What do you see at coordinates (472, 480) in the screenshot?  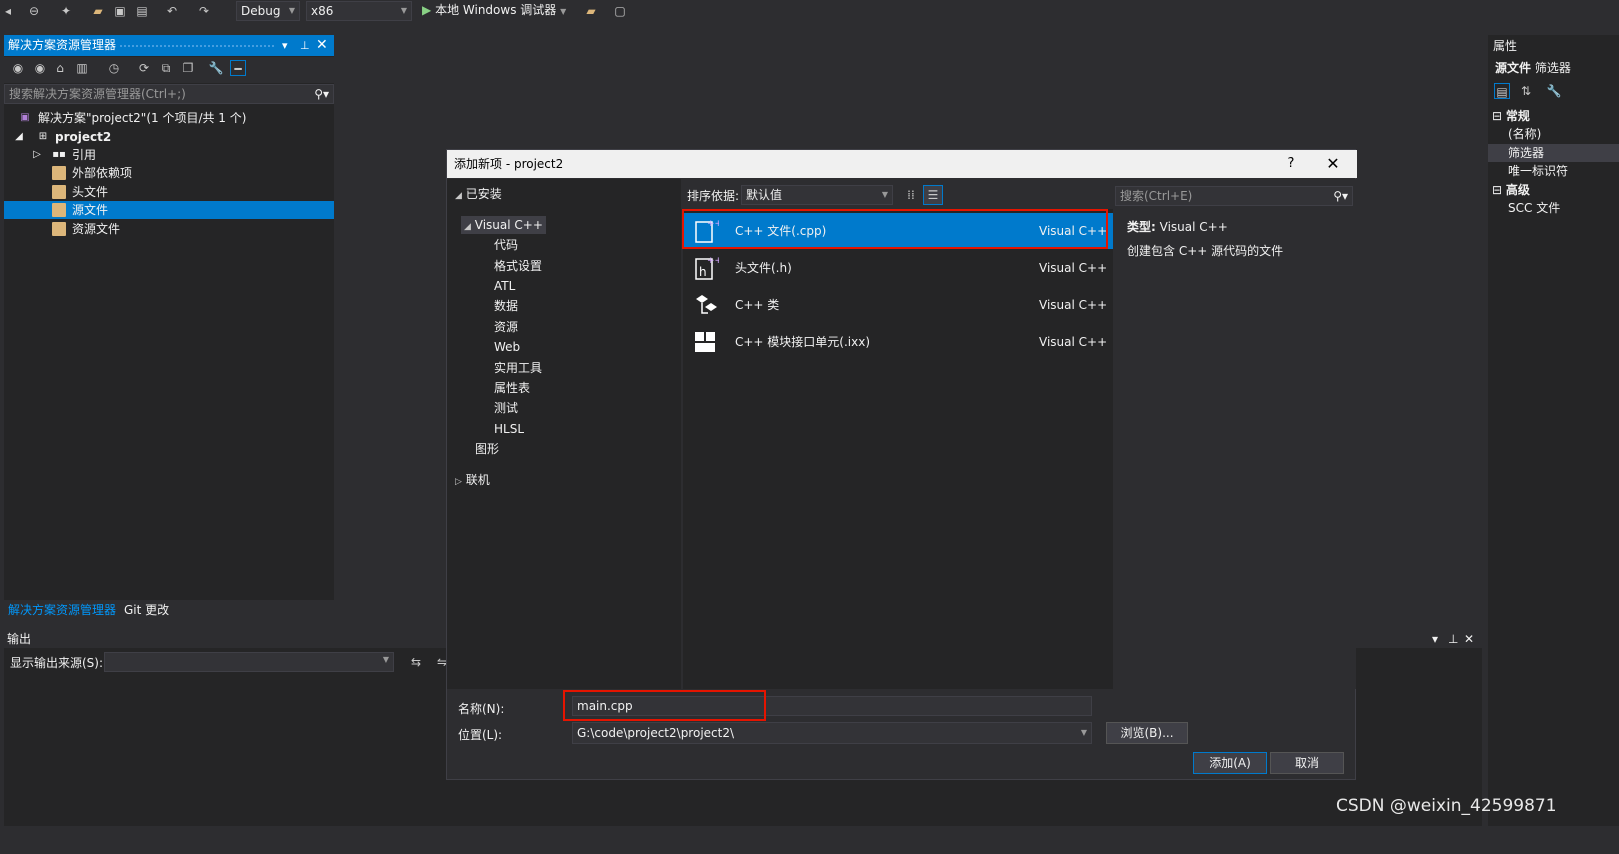 I see `online-node: ▷ 联机` at bounding box center [472, 480].